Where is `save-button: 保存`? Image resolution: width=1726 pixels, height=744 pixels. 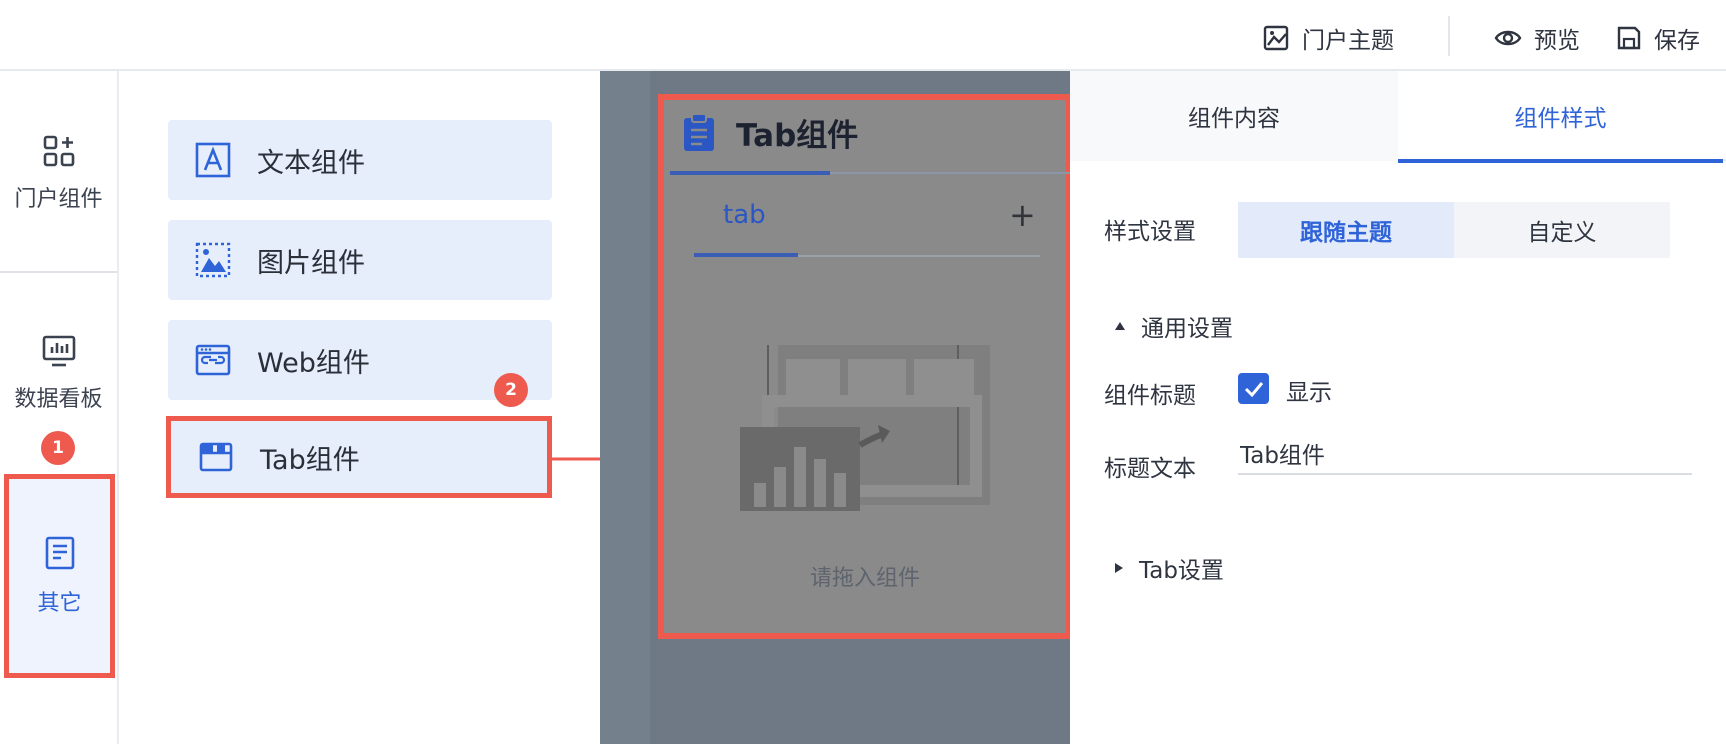
save-button: 保存 is located at coordinates (1658, 38).